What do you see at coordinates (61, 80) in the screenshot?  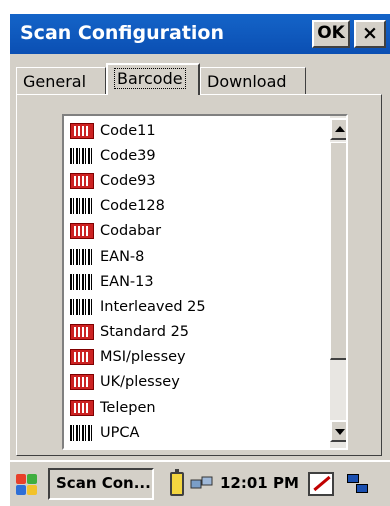 I see `tab-general: General` at bounding box center [61, 80].